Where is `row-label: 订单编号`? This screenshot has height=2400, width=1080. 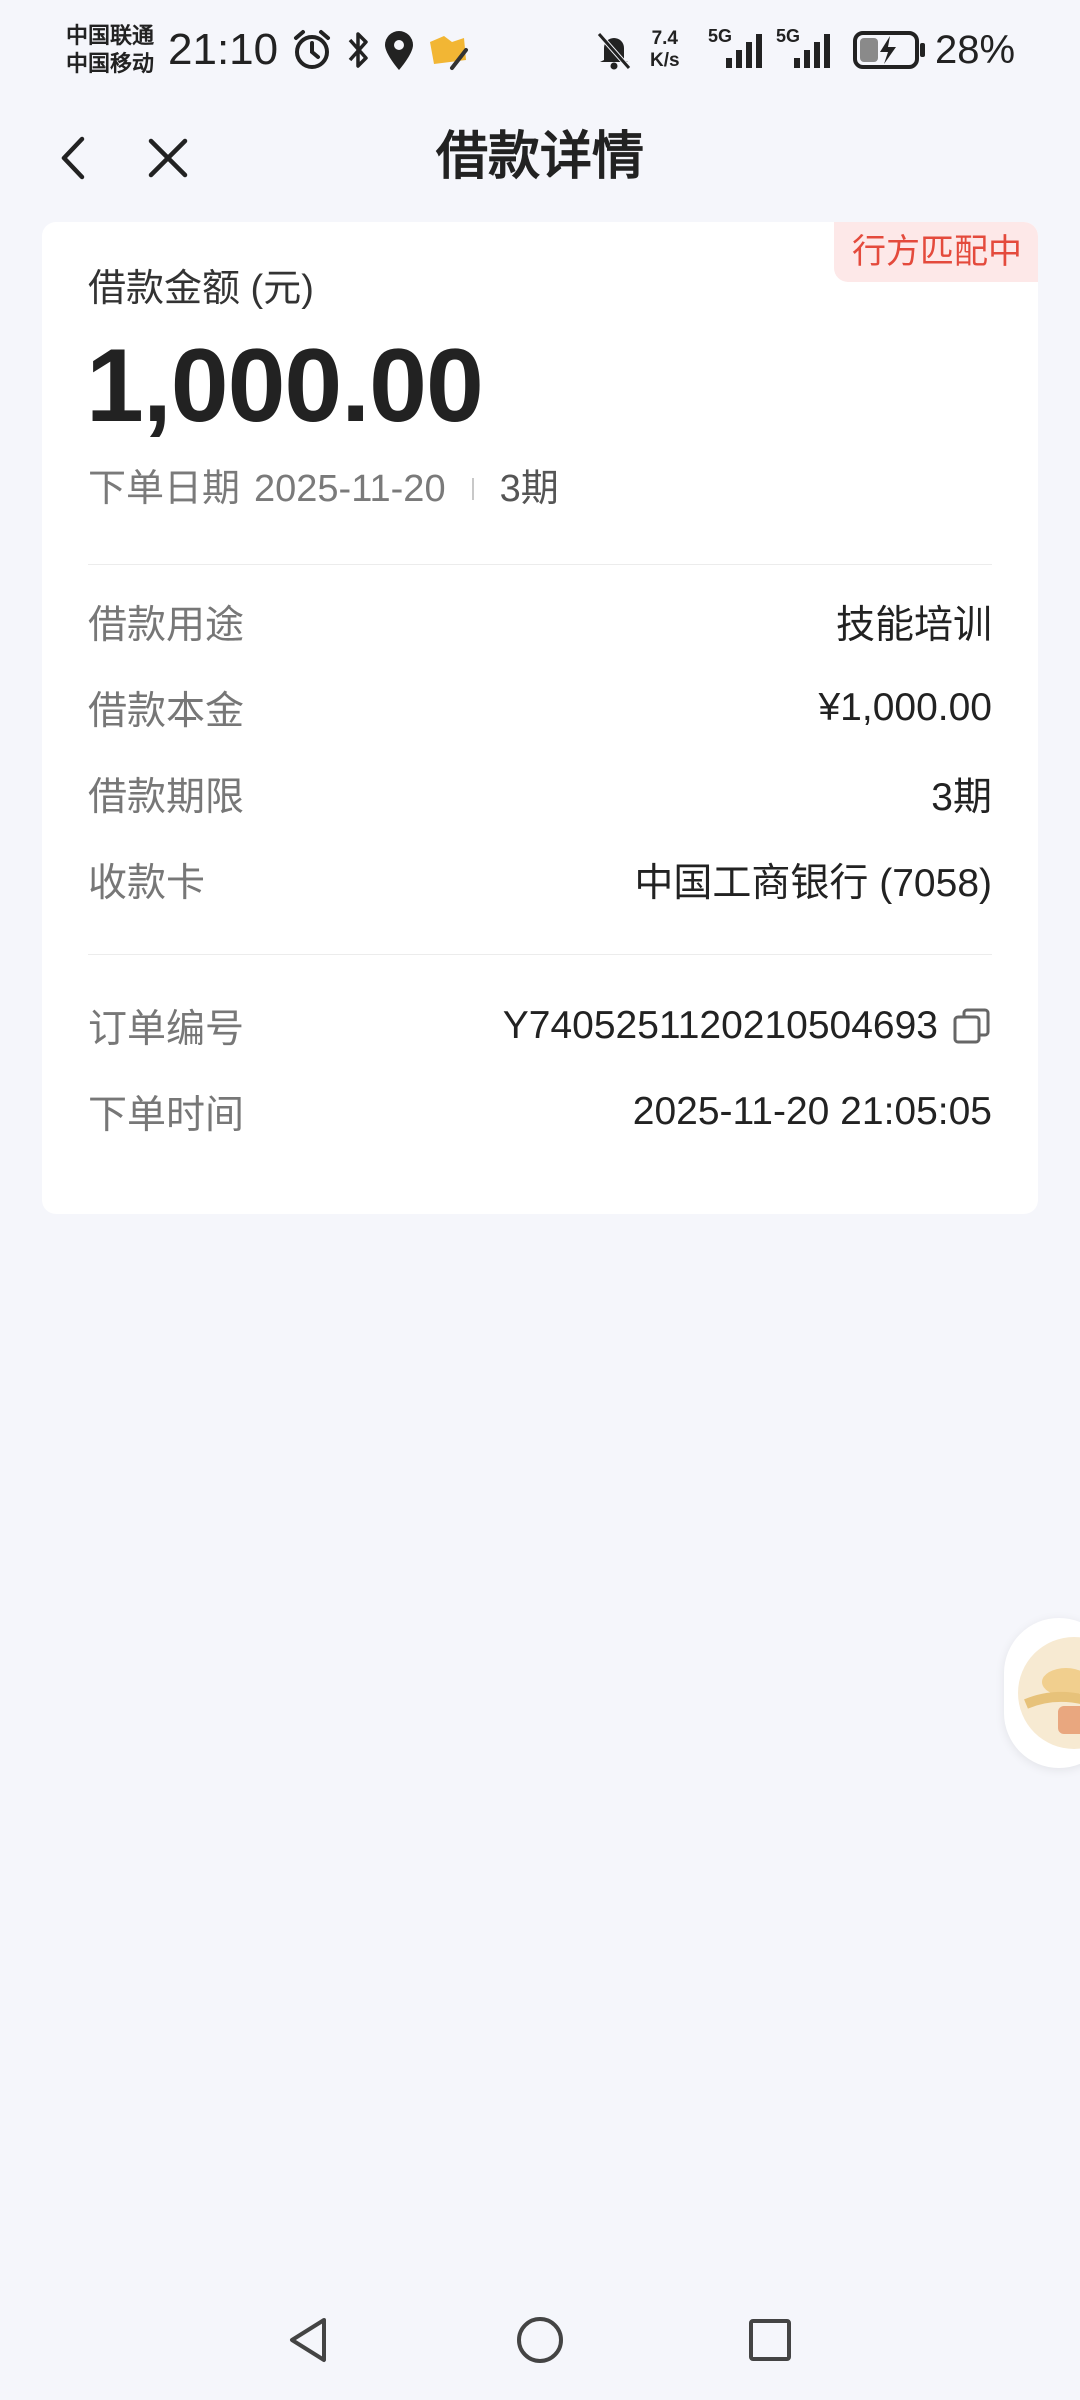
row-label: 订单编号 is located at coordinates (166, 1029).